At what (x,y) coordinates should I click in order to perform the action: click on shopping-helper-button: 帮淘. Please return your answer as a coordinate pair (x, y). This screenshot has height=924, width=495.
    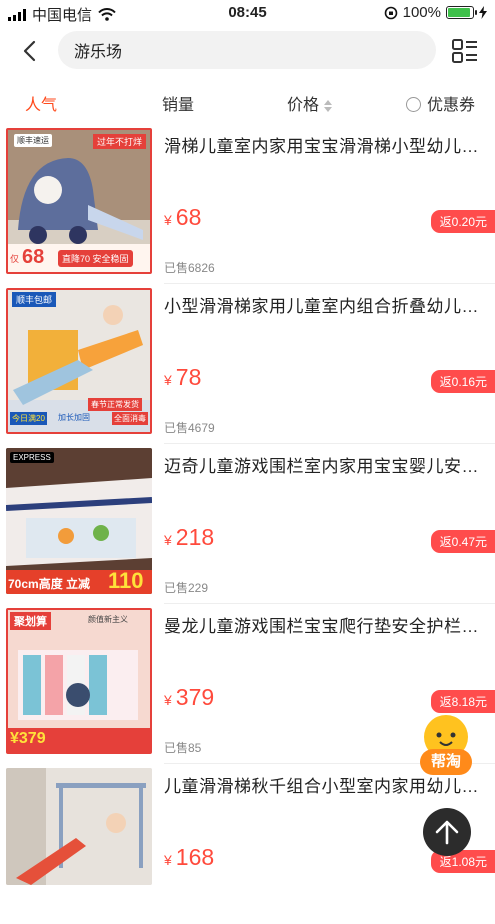
    Looking at the image, I should click on (448, 747).